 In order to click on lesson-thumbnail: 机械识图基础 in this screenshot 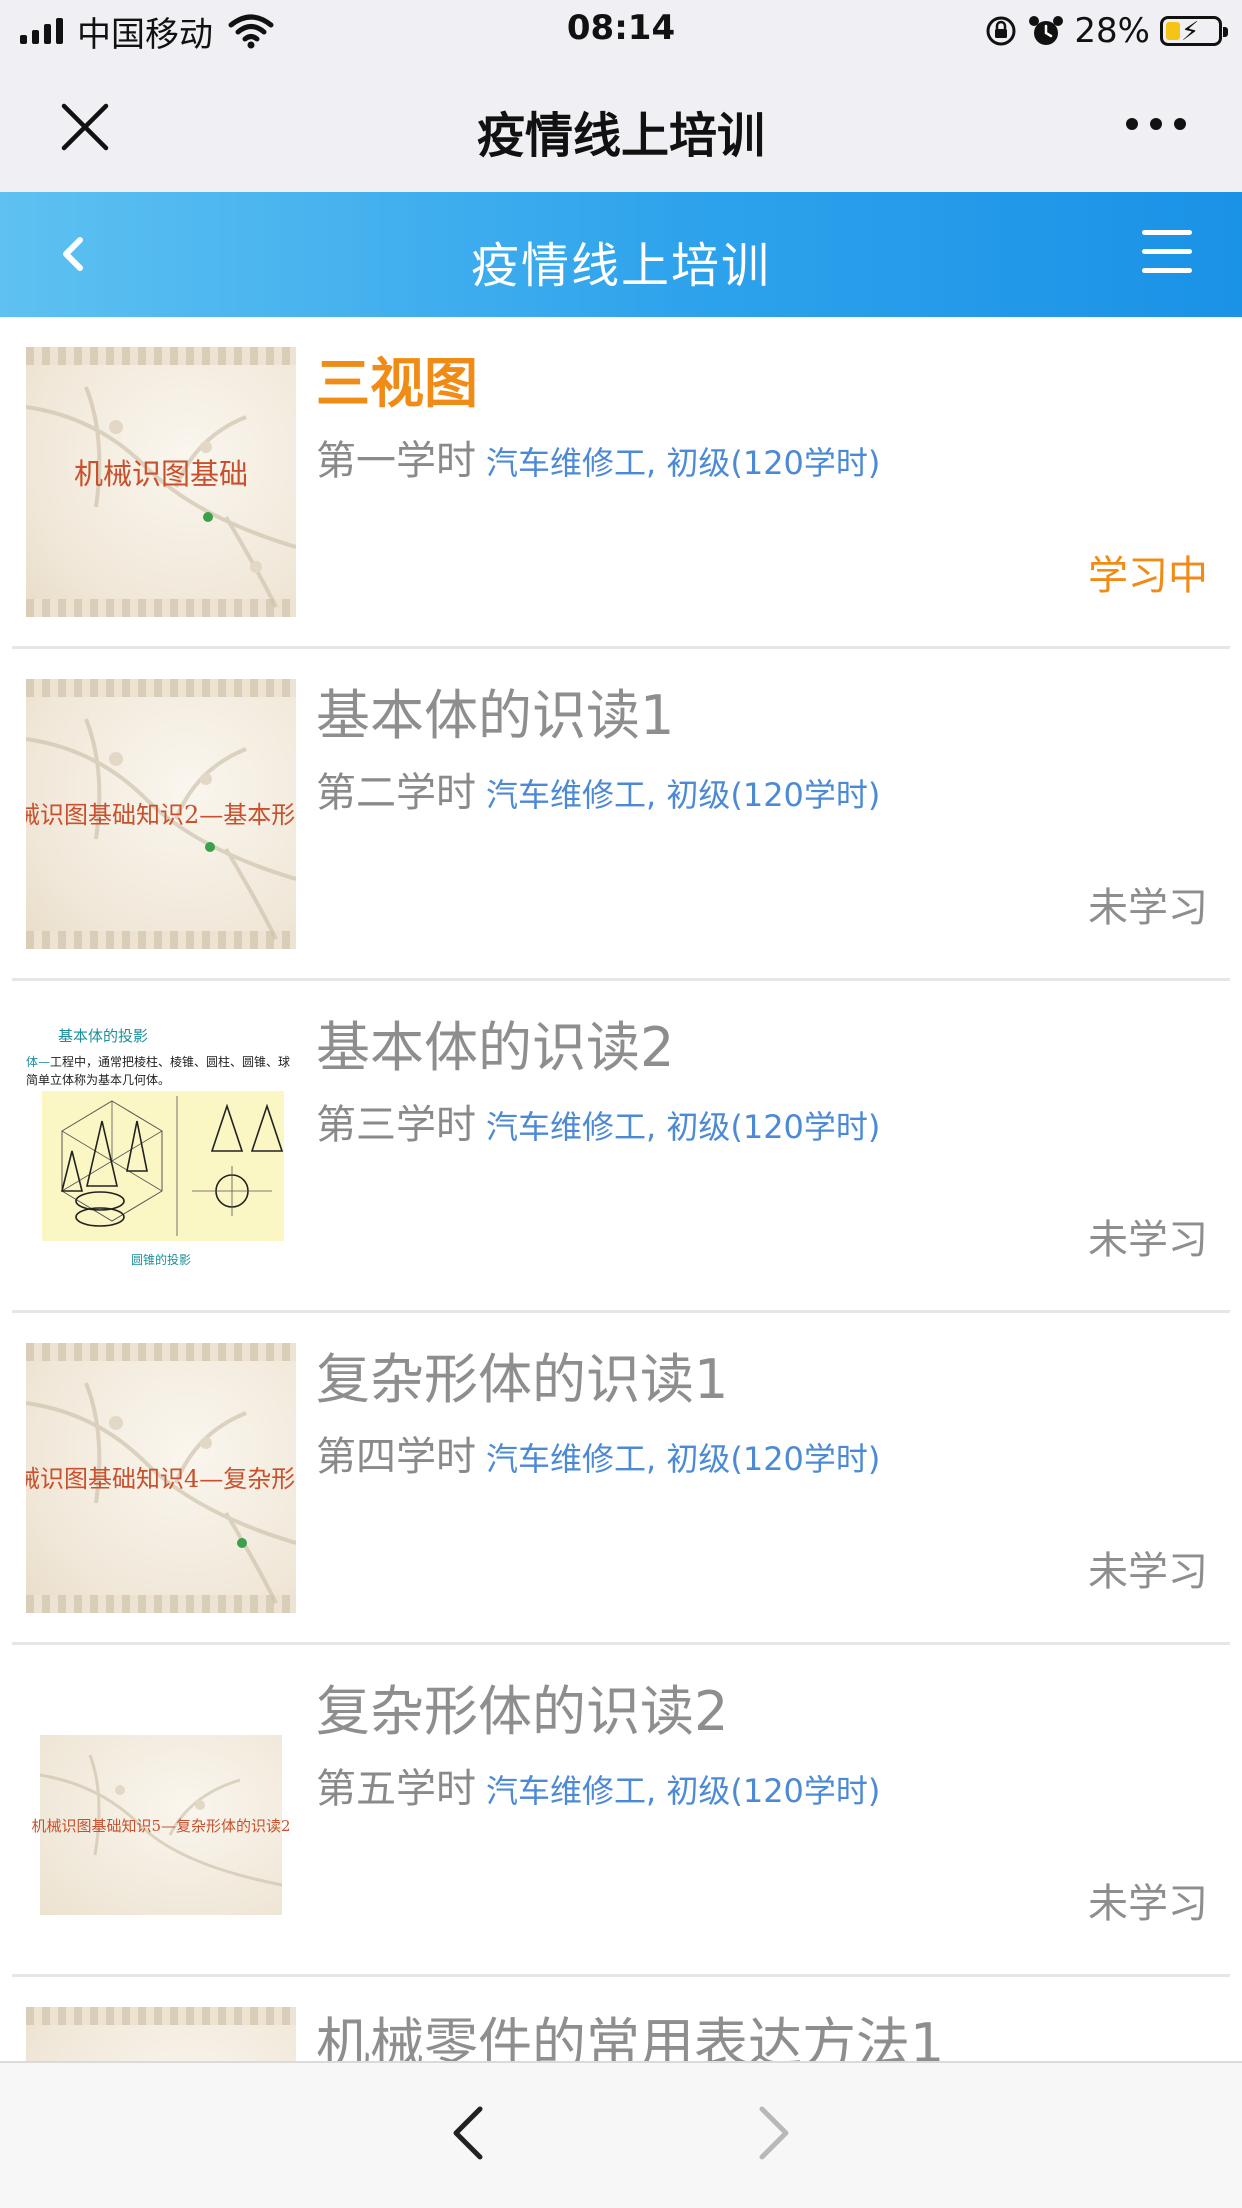, I will do `click(161, 482)`.